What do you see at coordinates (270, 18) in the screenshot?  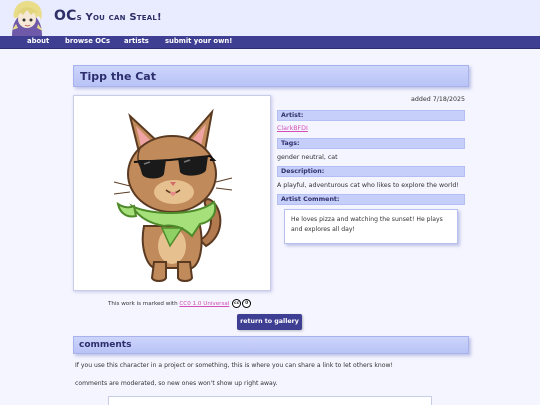 I see `site-header: OCs You can Steal!` at bounding box center [270, 18].